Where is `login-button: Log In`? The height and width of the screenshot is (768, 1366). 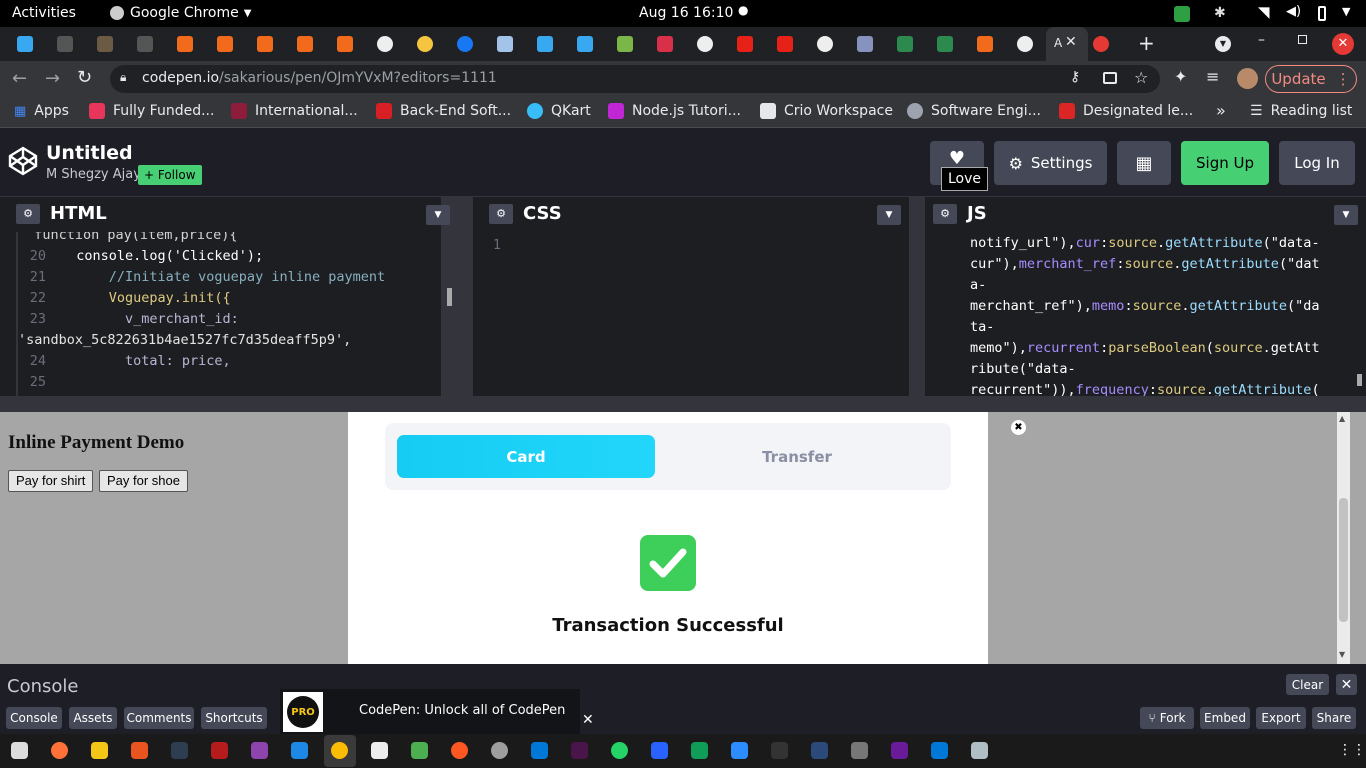
login-button: Log In is located at coordinates (1317, 163).